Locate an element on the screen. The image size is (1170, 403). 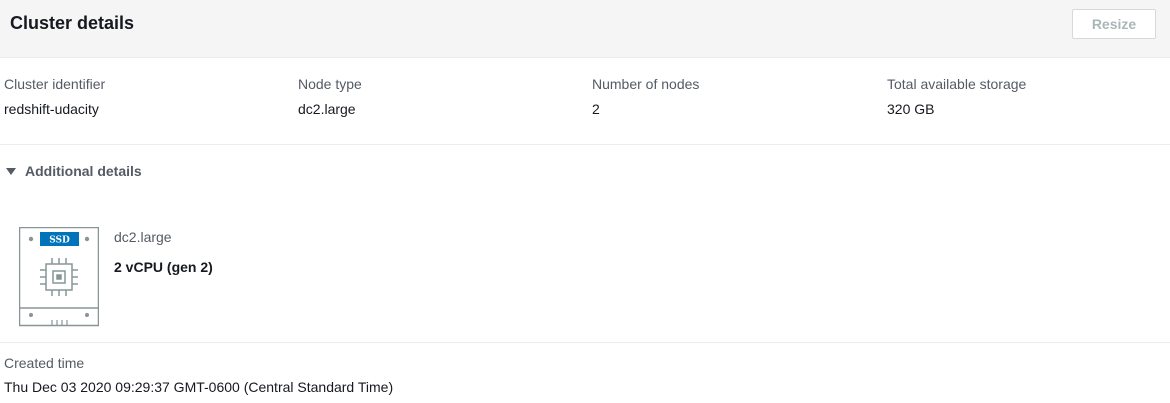
node-card-type: dc2.large is located at coordinates (143, 237).